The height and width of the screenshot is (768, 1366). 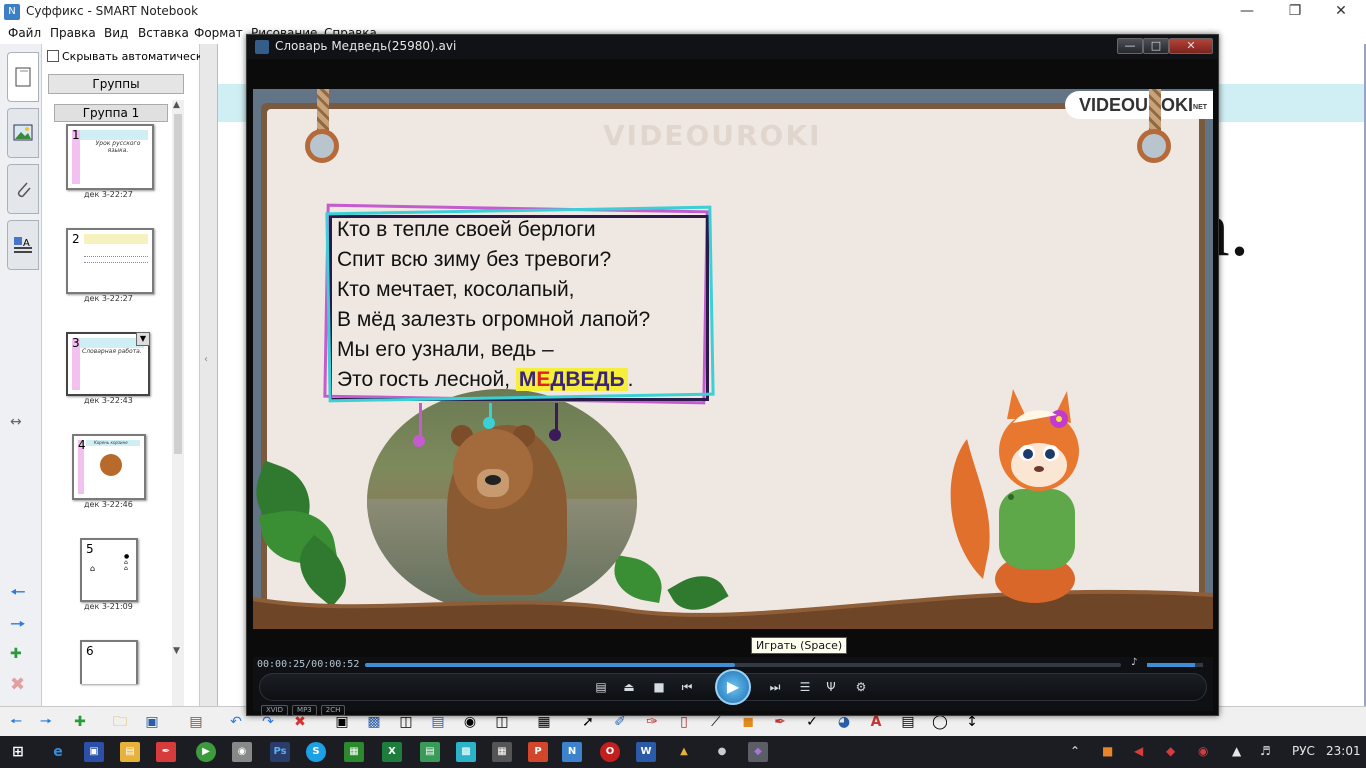 What do you see at coordinates (775, 687) in the screenshot?
I see `next-icon: ⏭` at bounding box center [775, 687].